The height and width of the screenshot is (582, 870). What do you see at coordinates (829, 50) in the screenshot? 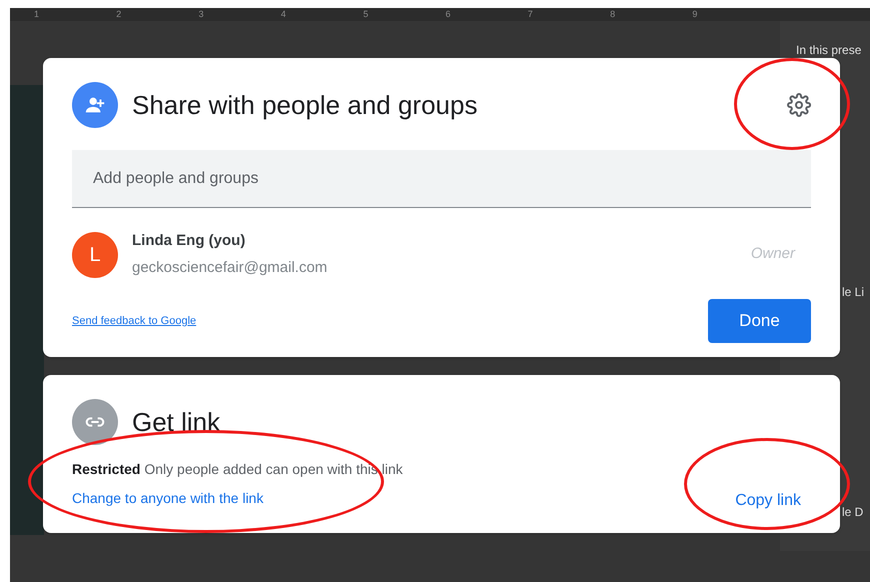
I see `panel-heading: In this prese` at bounding box center [829, 50].